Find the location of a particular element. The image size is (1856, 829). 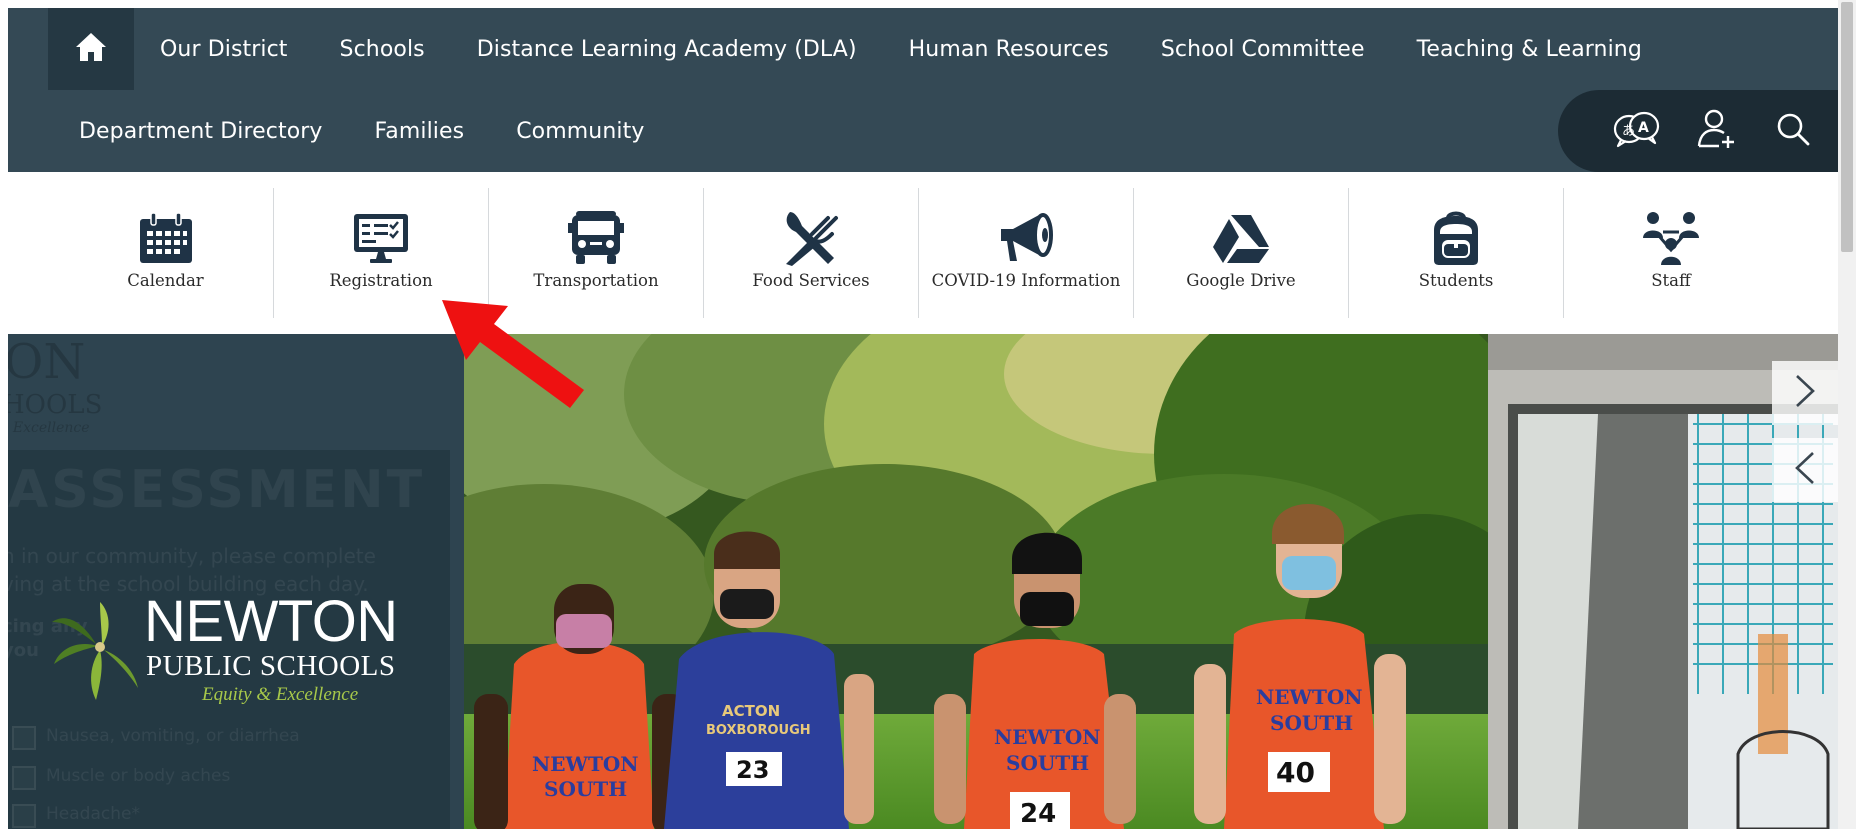

quick-link-label: Staff is located at coordinates (1671, 280).